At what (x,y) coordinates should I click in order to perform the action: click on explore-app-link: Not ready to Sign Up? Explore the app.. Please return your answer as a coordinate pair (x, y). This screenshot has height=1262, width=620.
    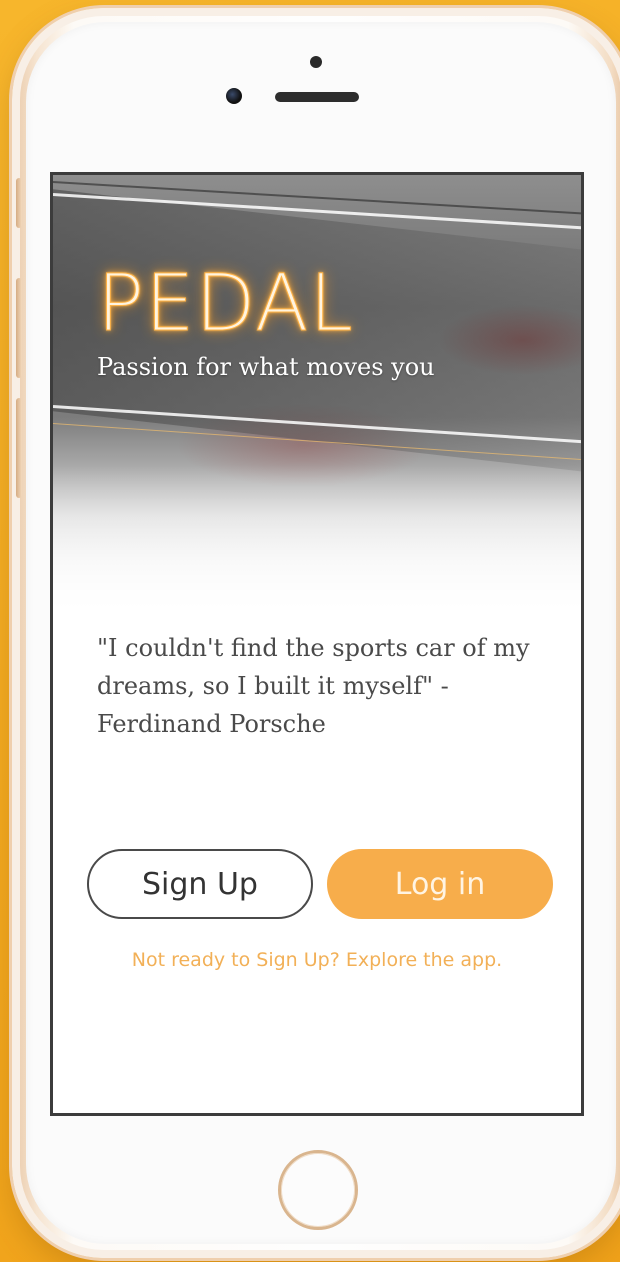
    Looking at the image, I should click on (317, 960).